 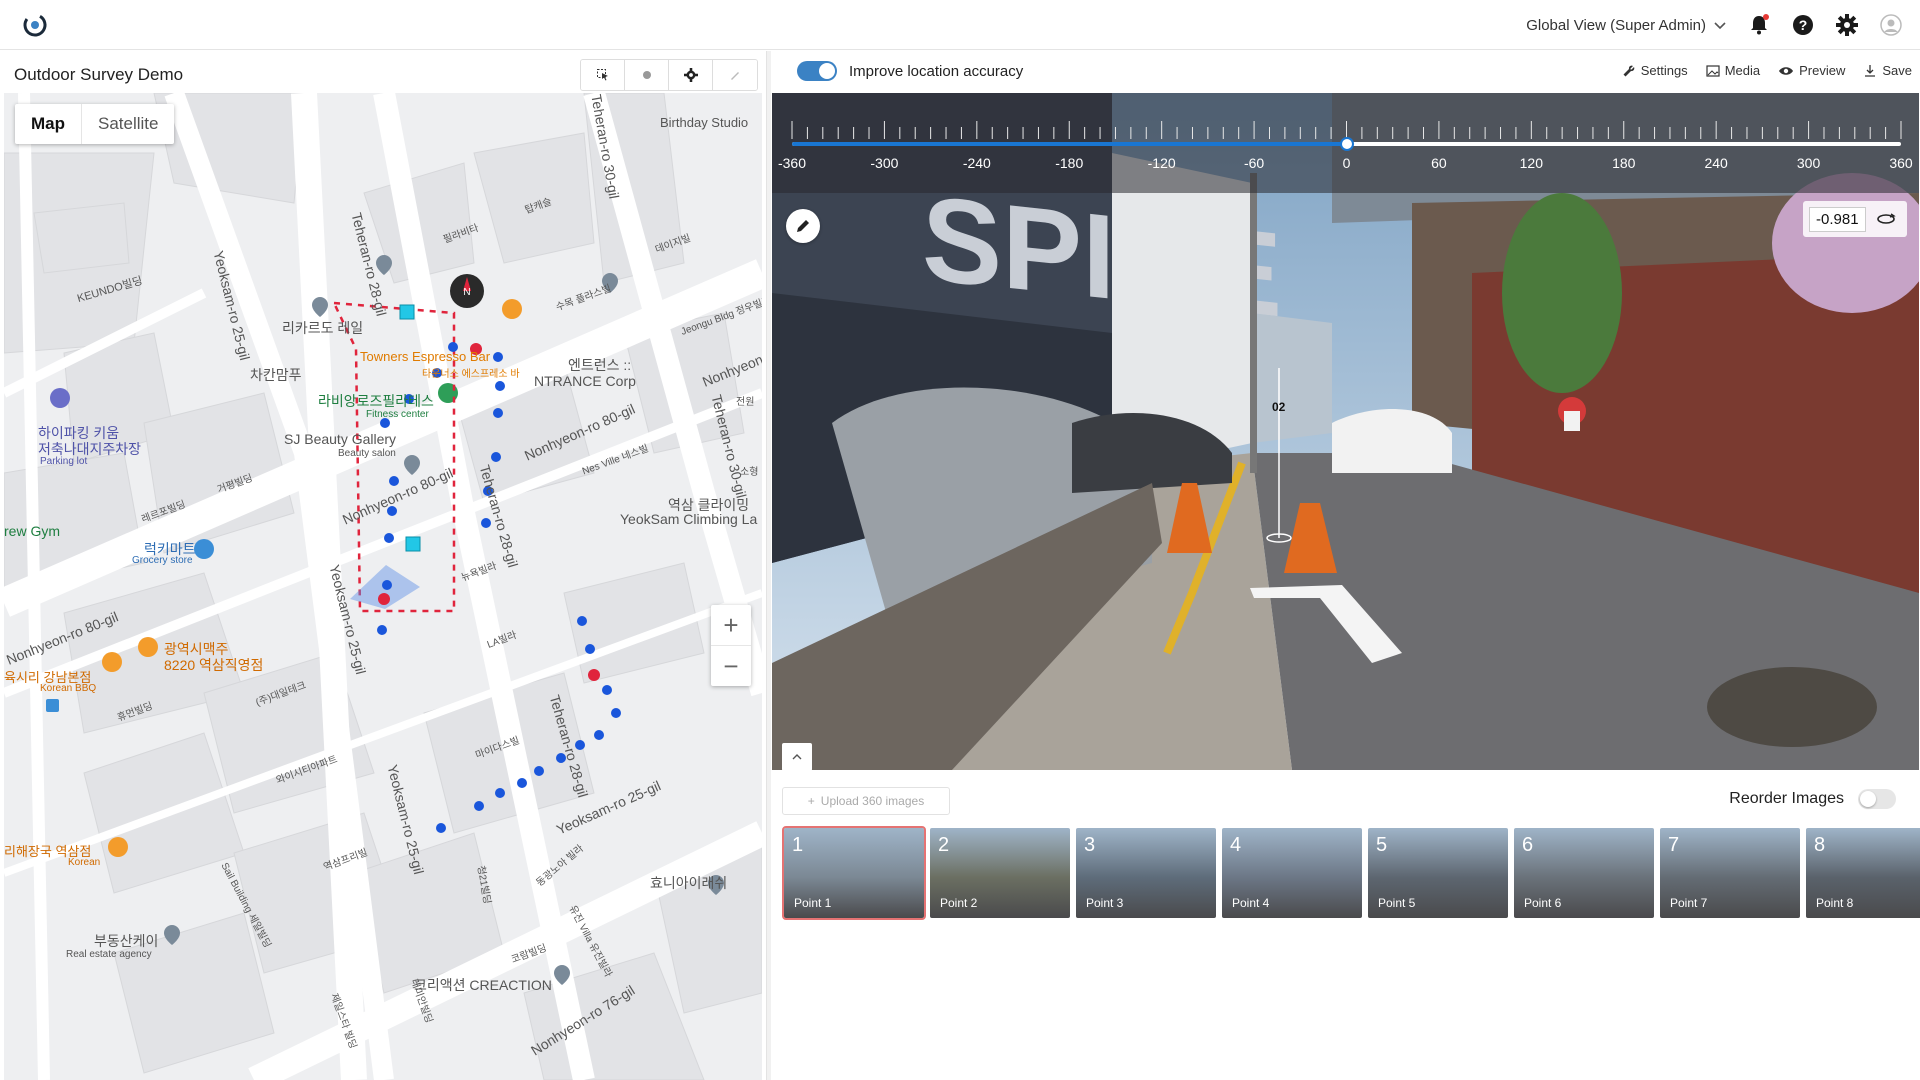 What do you see at coordinates (126, 941) in the screenshot?
I see `place-label: 부동산케이` at bounding box center [126, 941].